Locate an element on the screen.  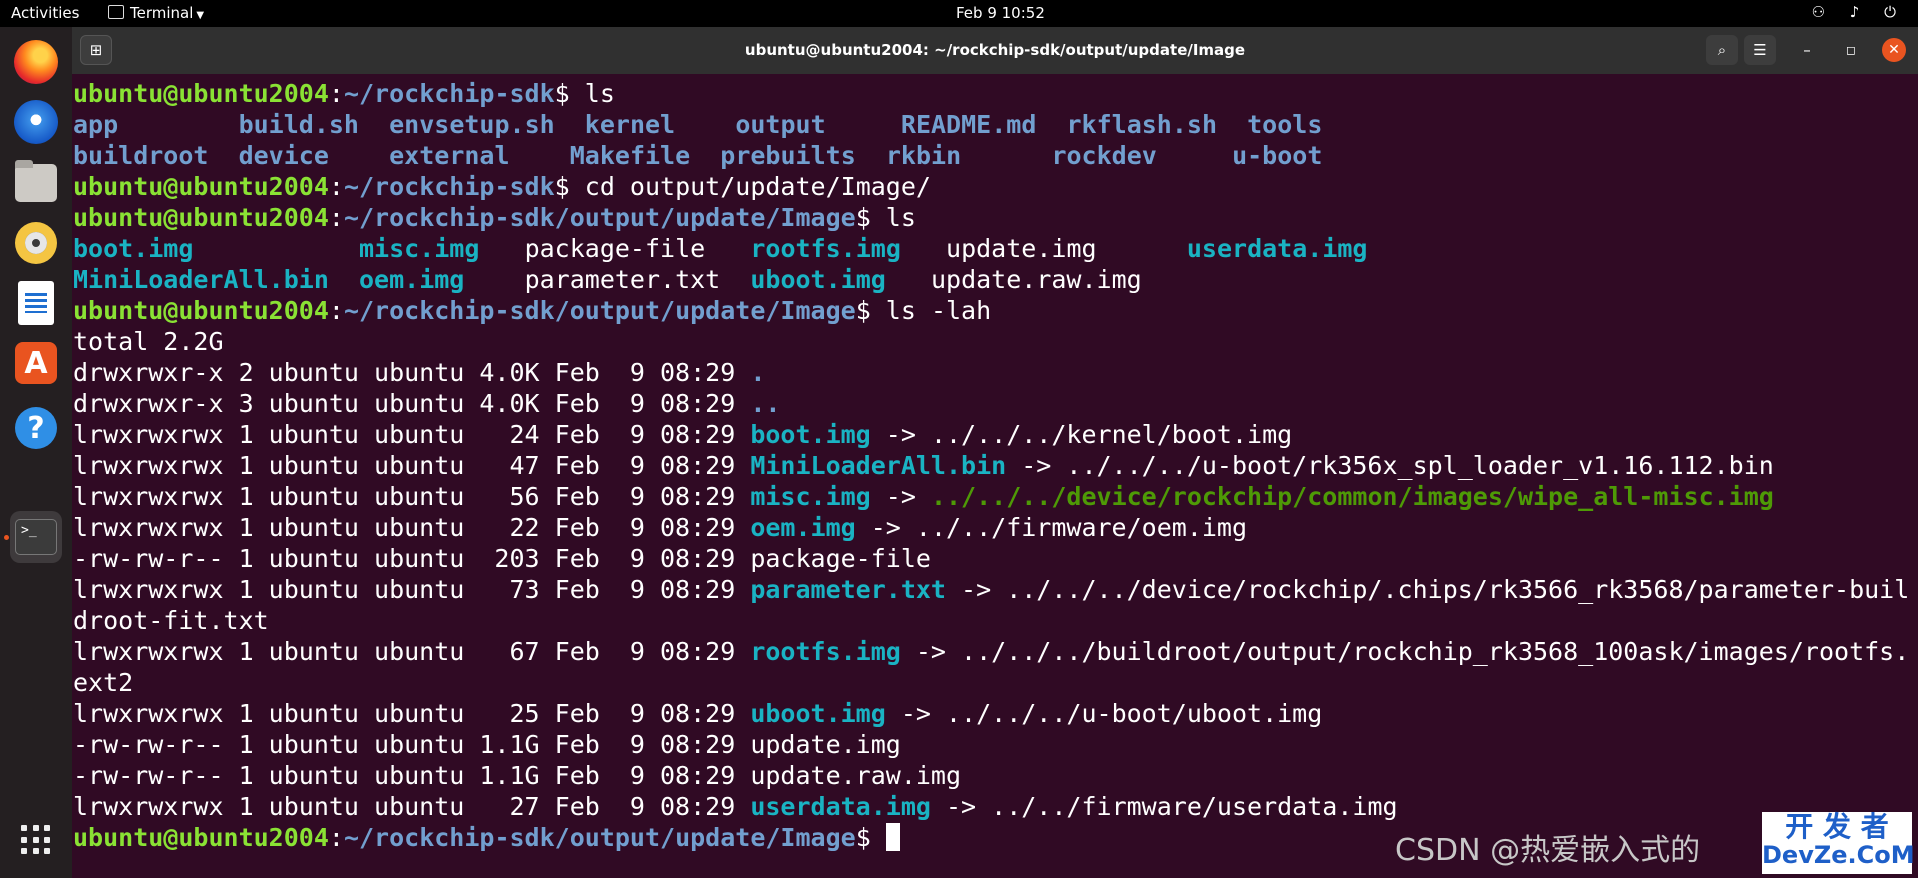
watermark-text: CSDN @热爱嵌入式的 is located at coordinates (1548, 850).